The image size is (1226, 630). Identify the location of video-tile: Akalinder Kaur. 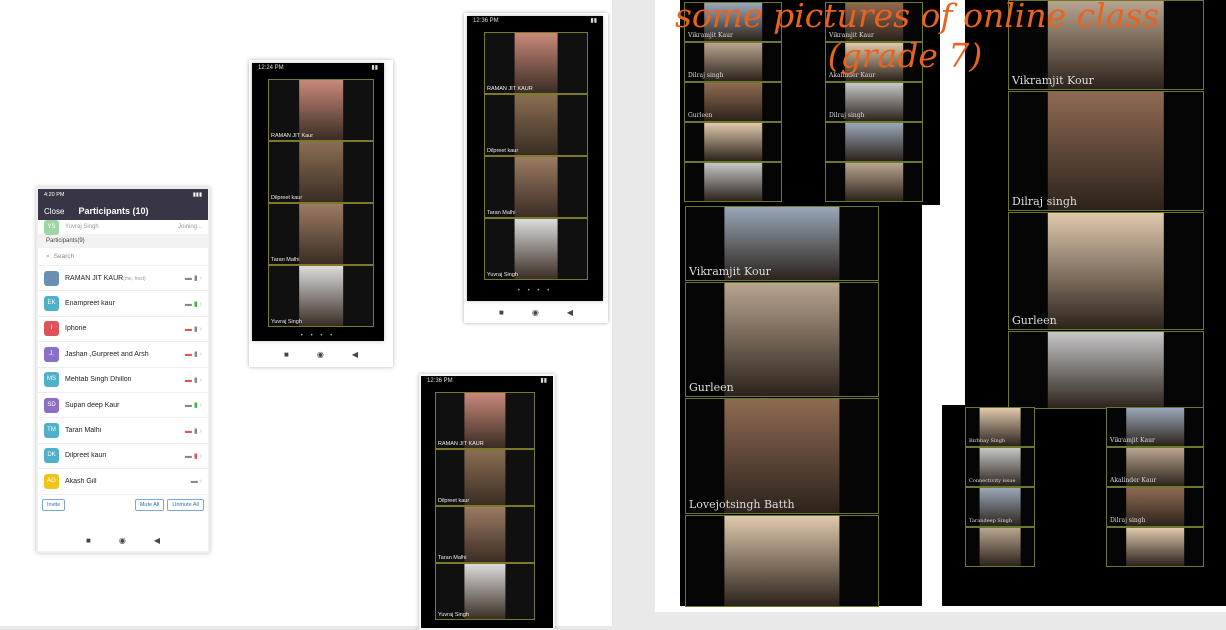
(1155, 467).